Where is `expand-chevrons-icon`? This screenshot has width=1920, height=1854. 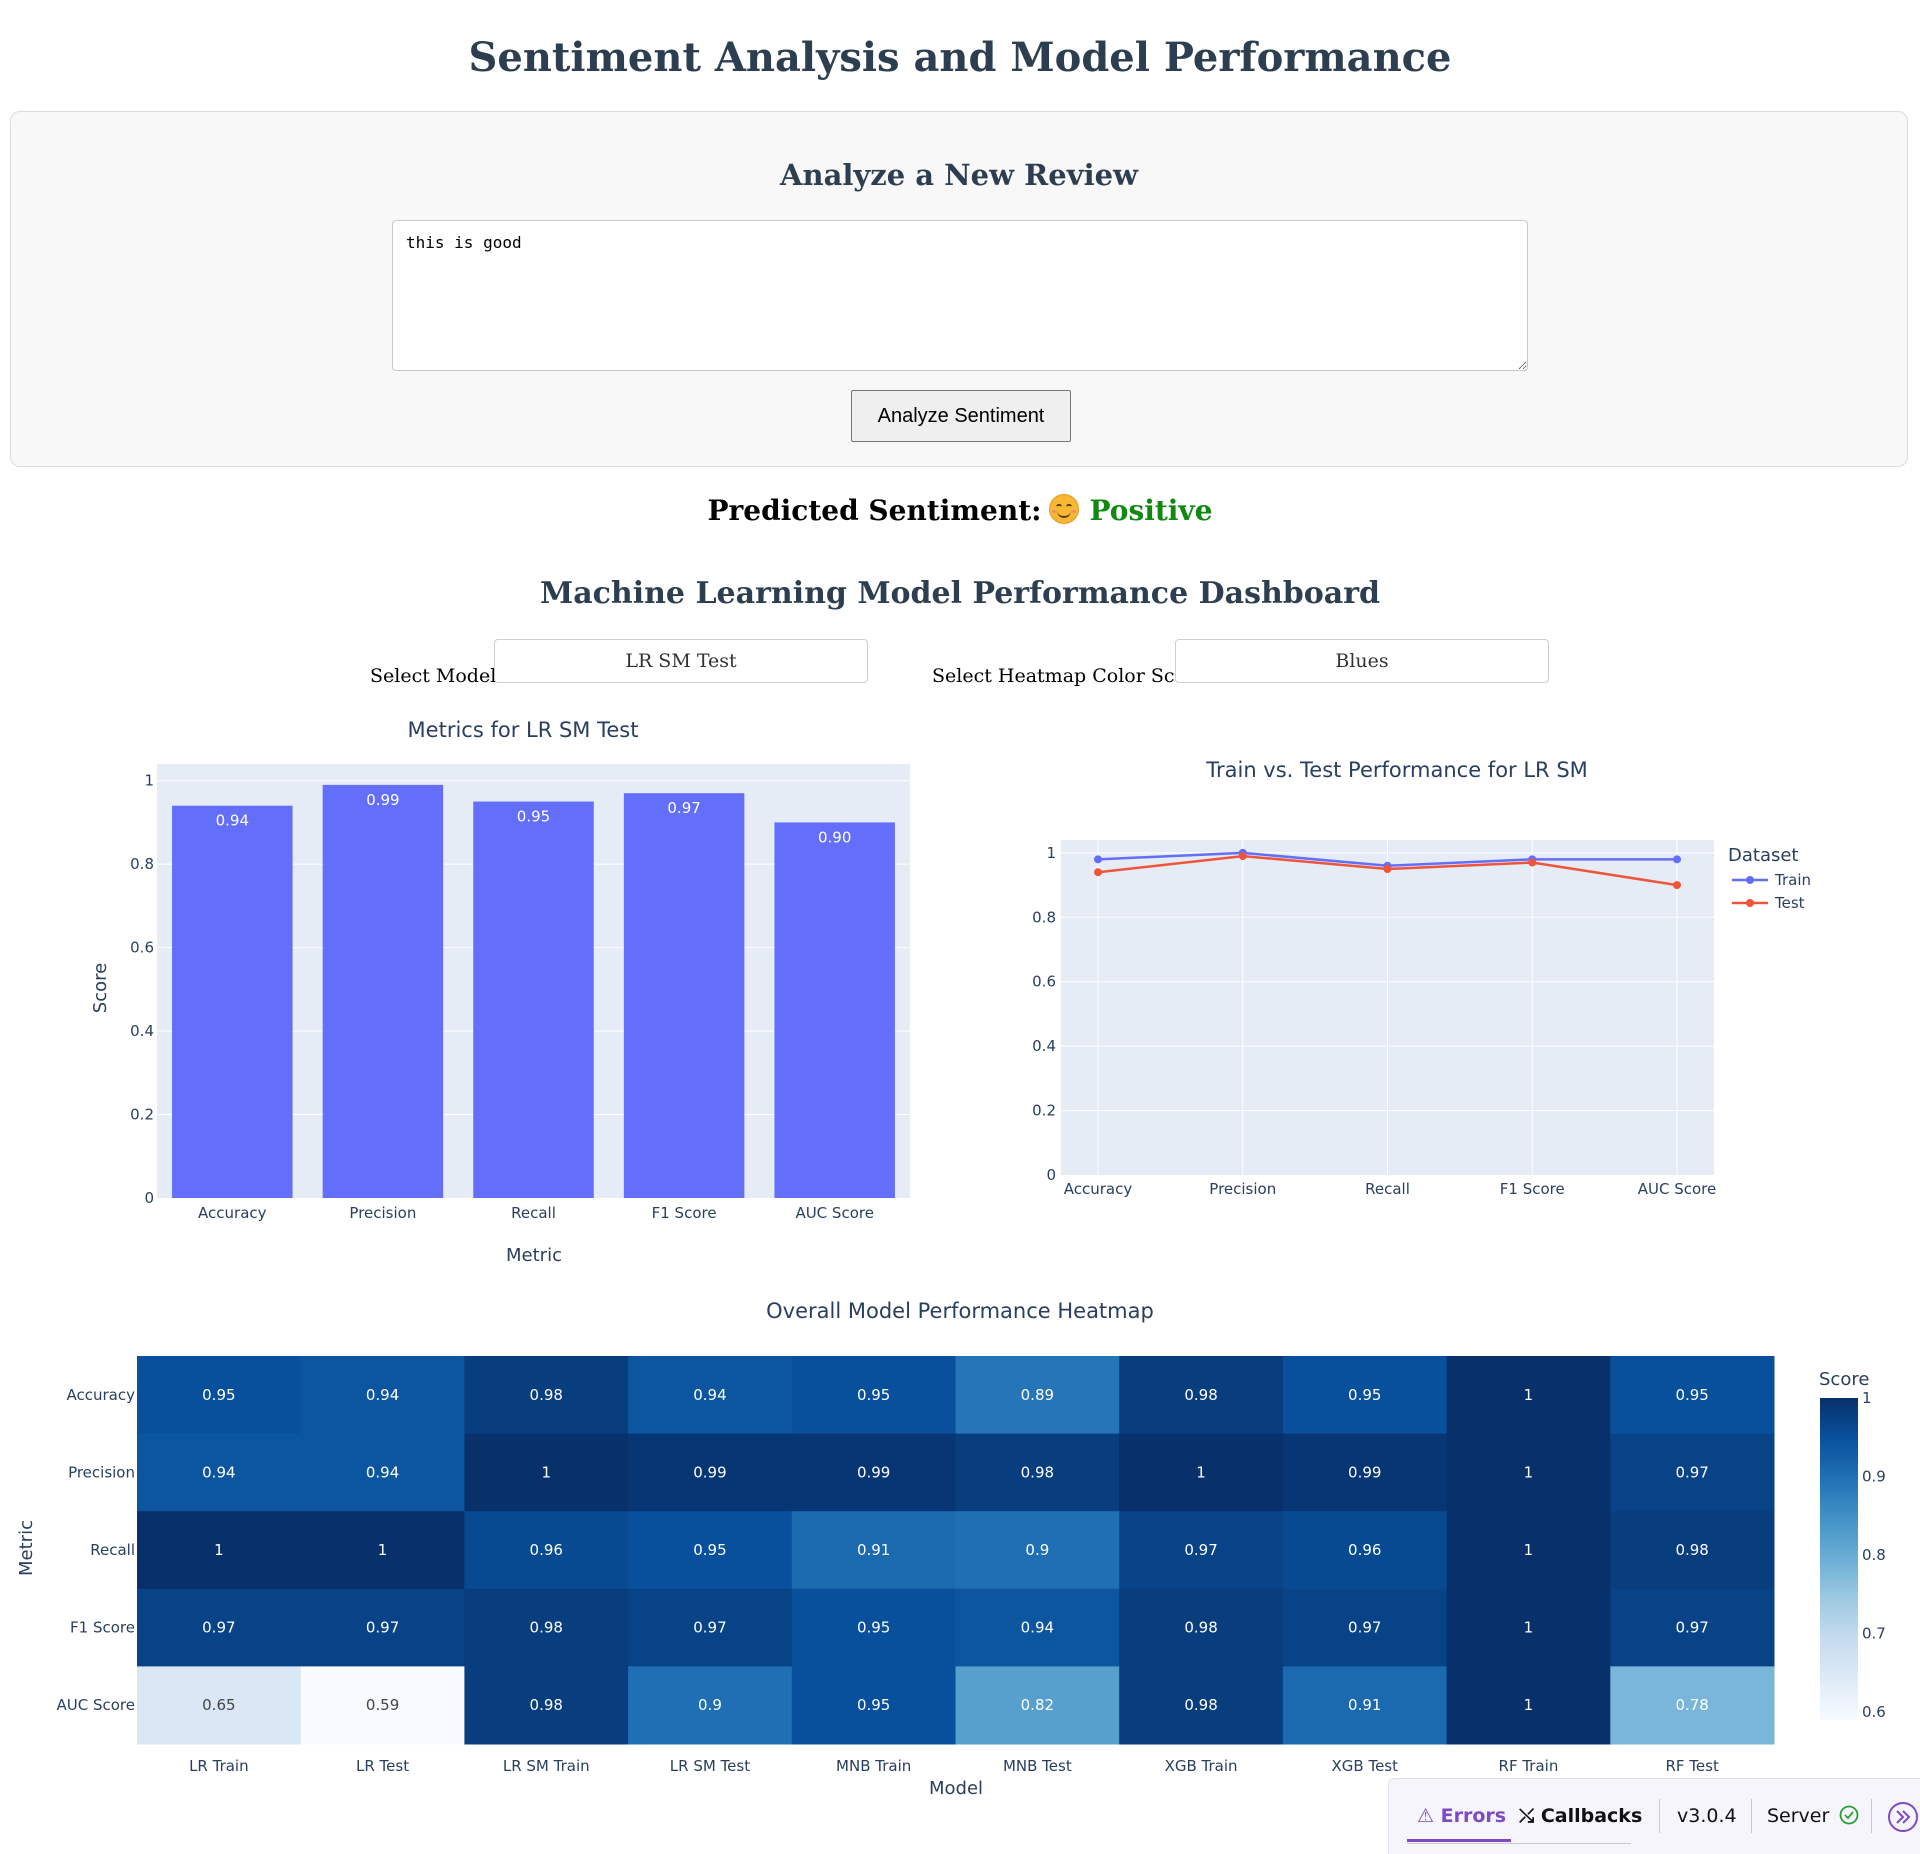
expand-chevrons-icon is located at coordinates (1903, 1817).